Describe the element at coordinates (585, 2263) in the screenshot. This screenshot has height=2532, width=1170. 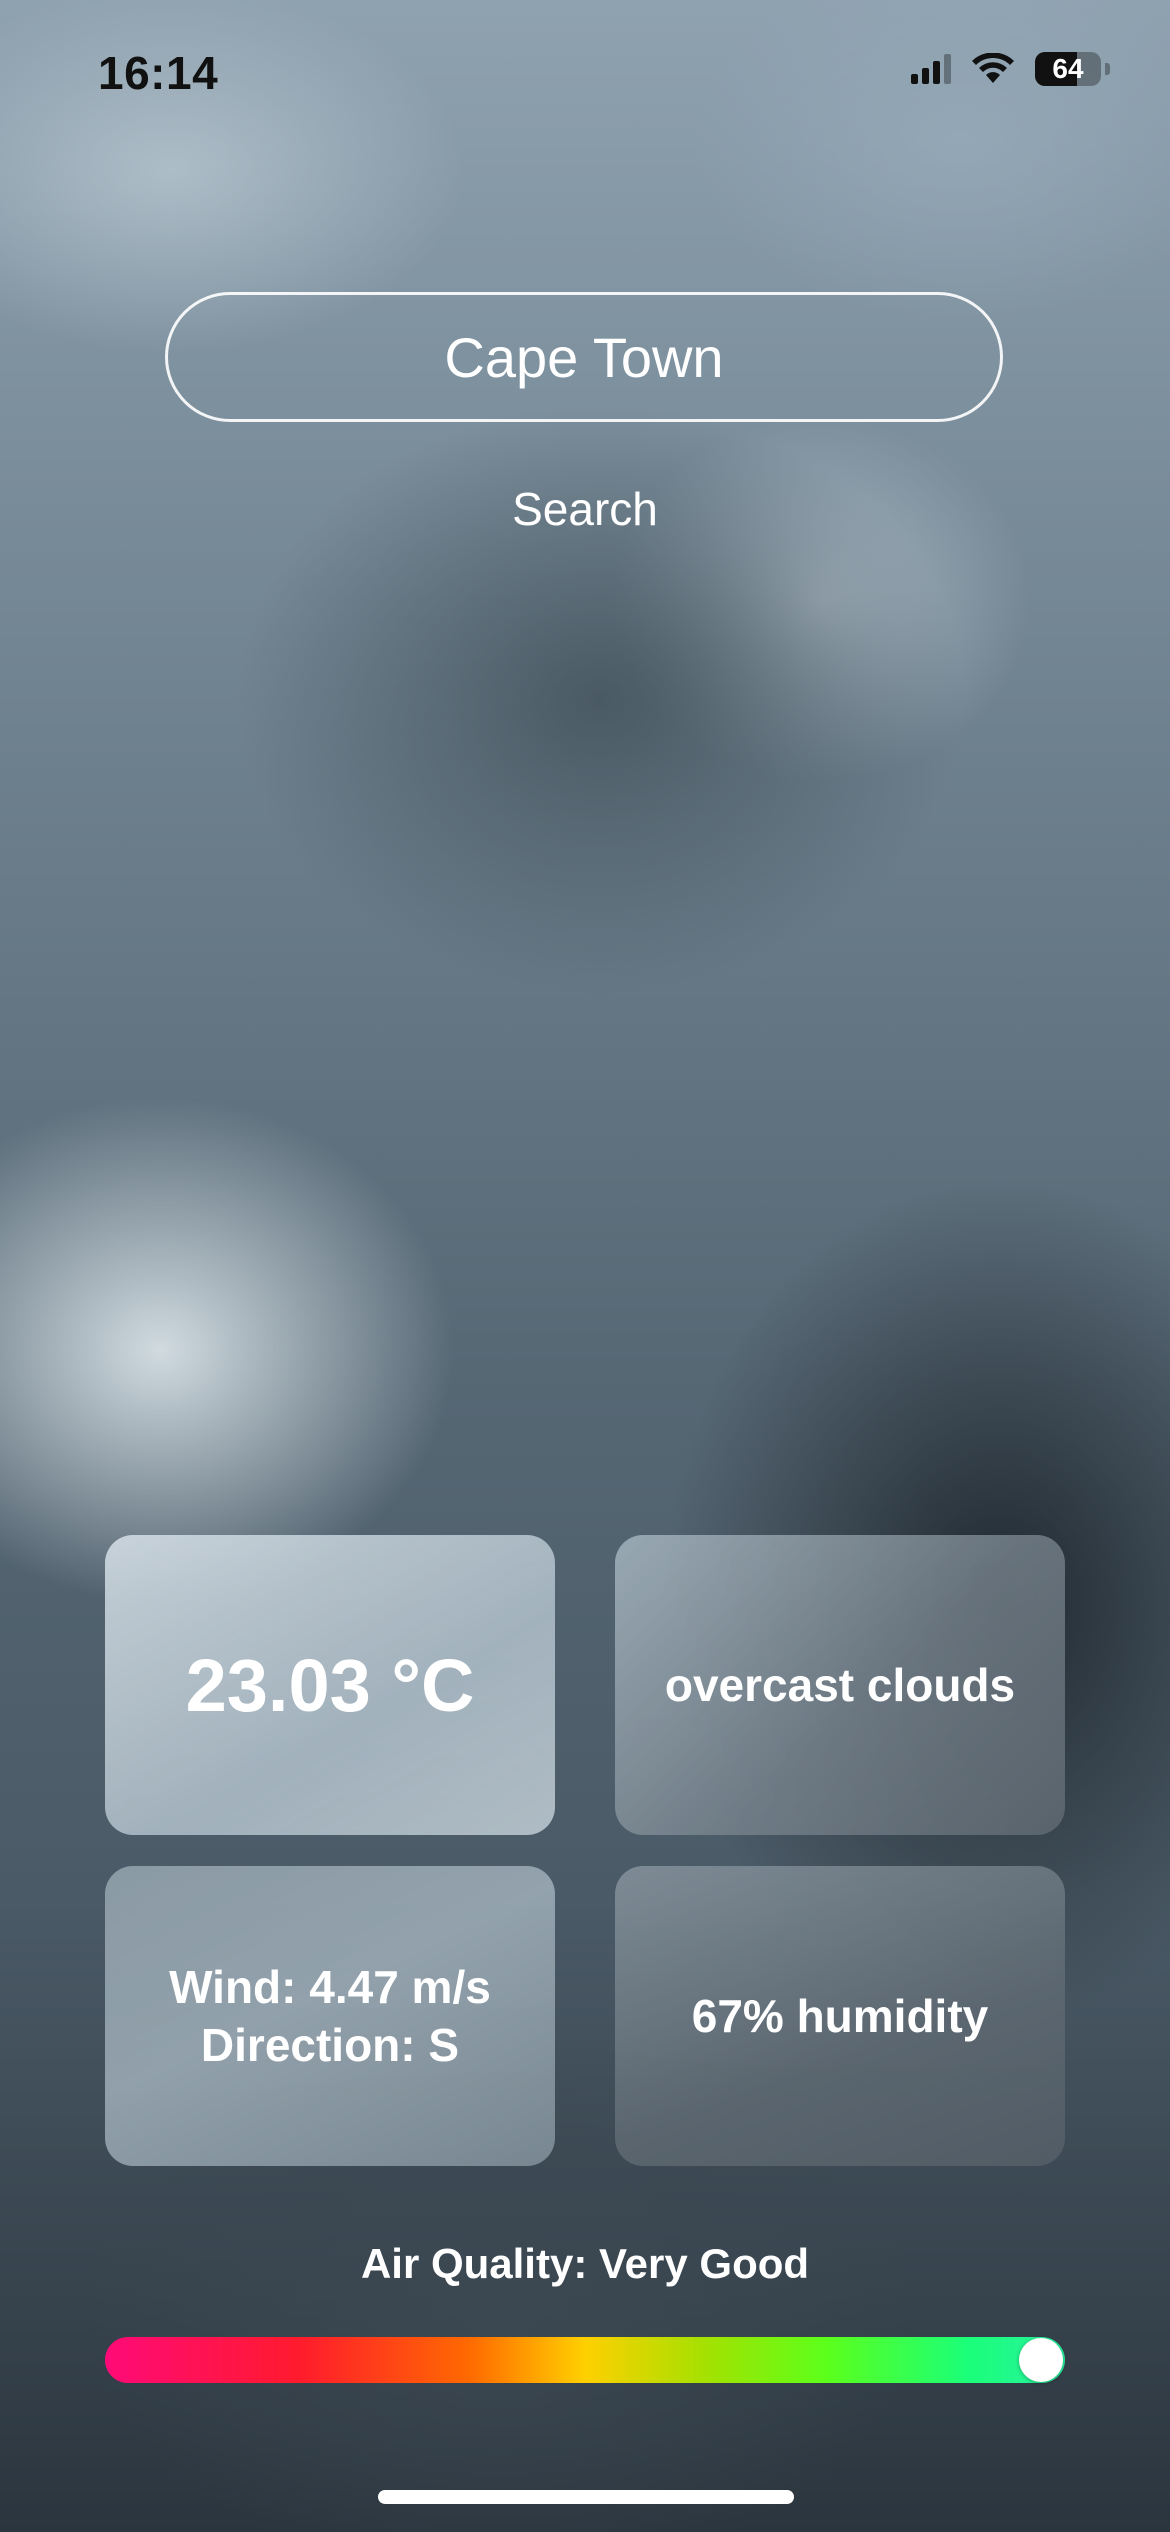
I see `air-quality-label: Air Quality: Very Good` at that location.